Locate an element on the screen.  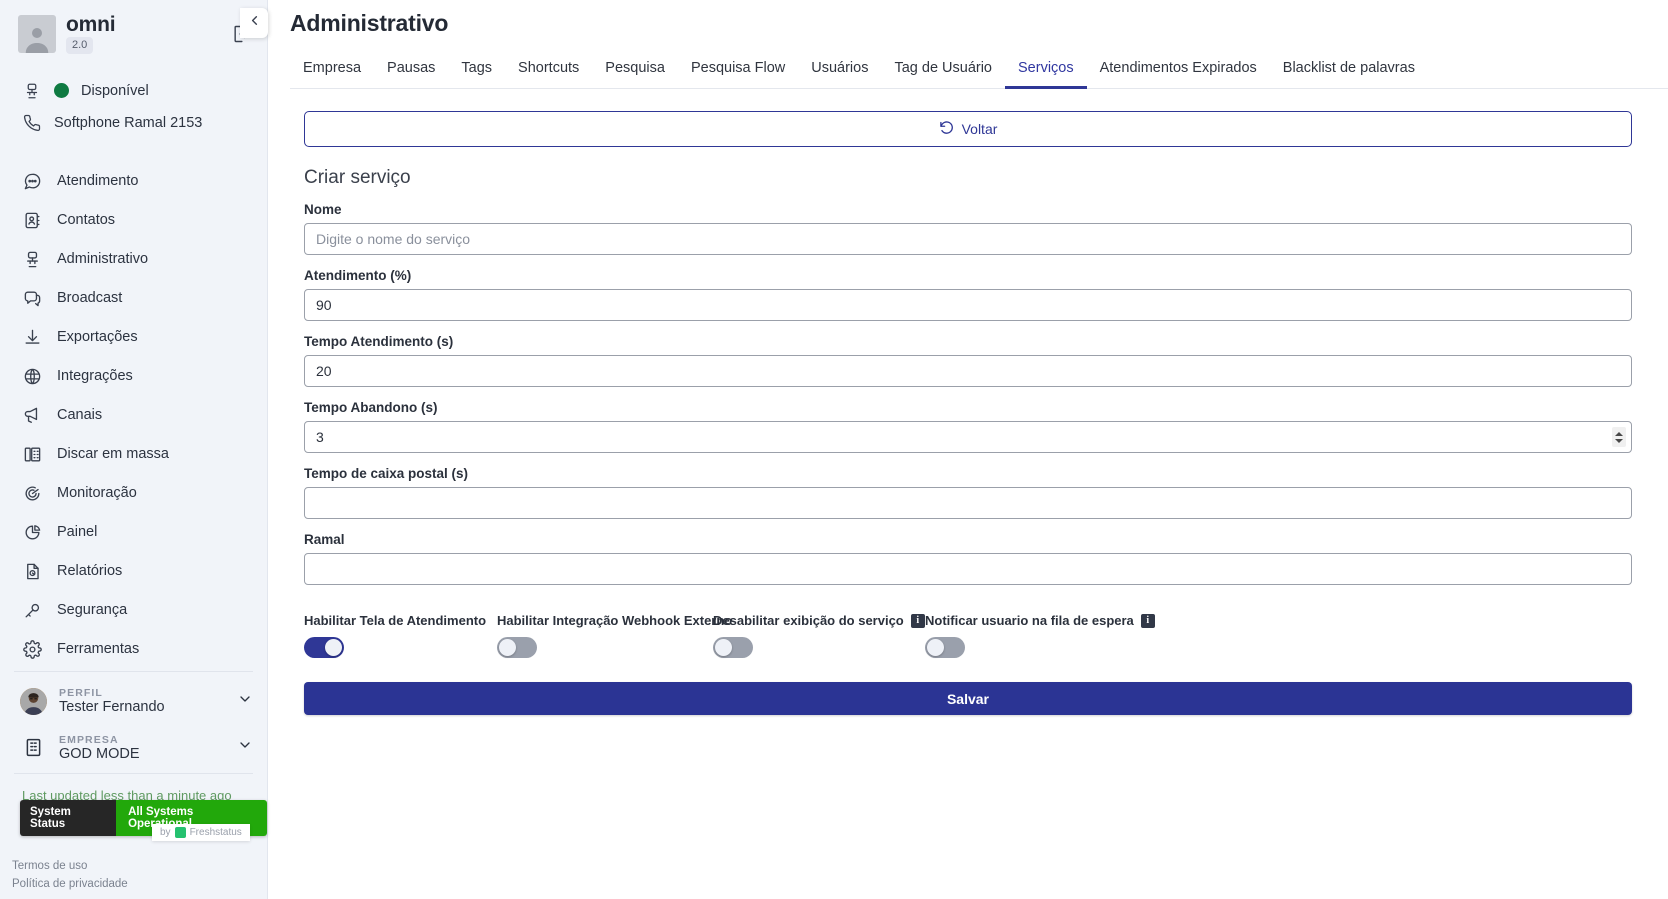
tab-pausas: Pausas is located at coordinates (411, 71).